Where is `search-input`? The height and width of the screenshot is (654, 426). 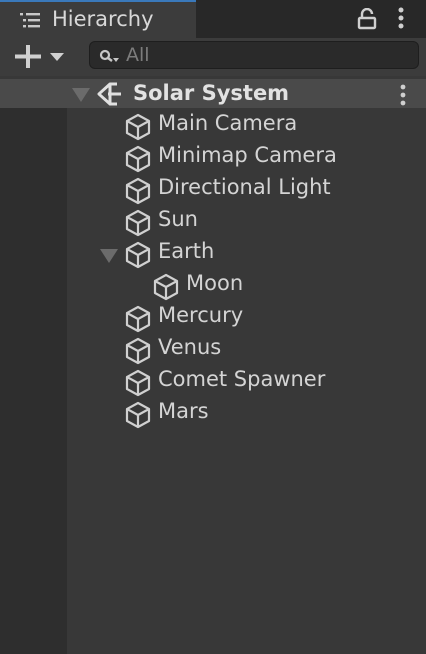 search-input is located at coordinates (266, 55).